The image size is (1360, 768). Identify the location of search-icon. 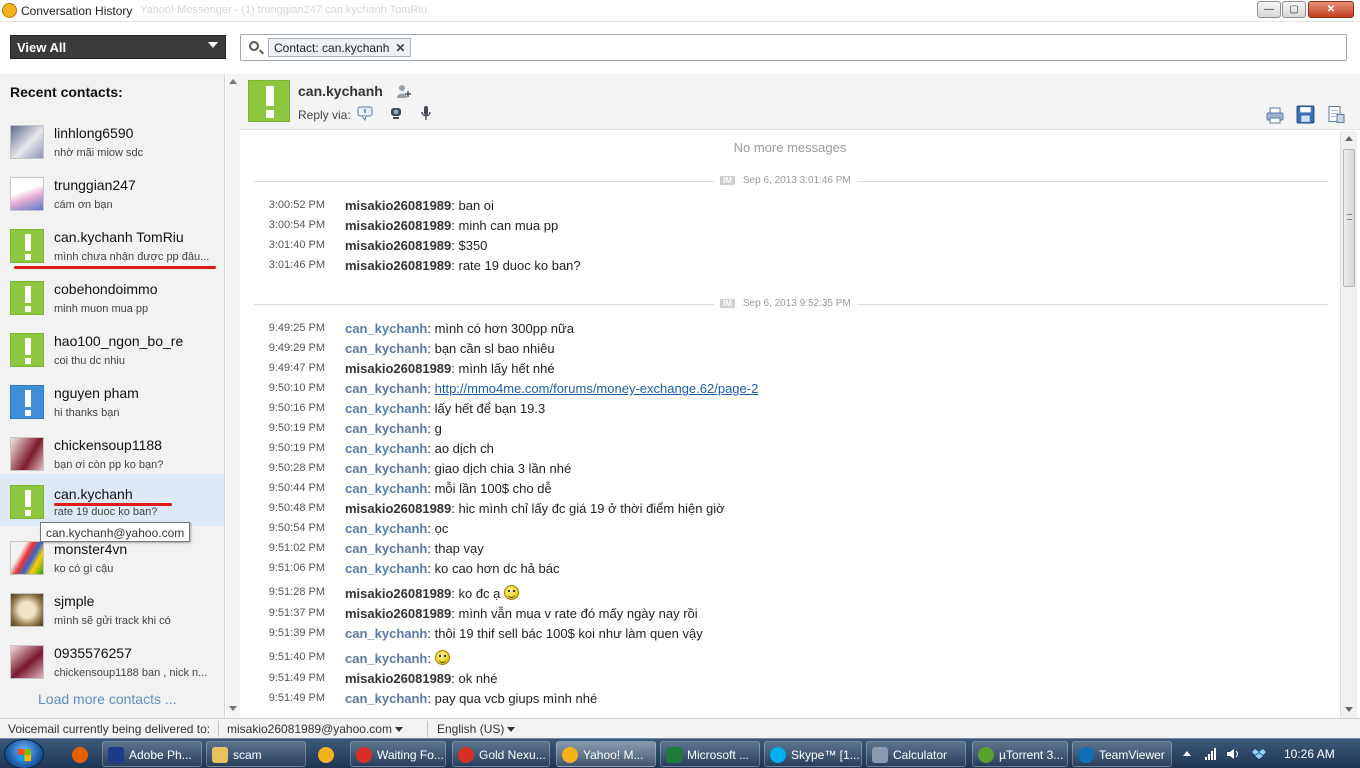
(254, 46).